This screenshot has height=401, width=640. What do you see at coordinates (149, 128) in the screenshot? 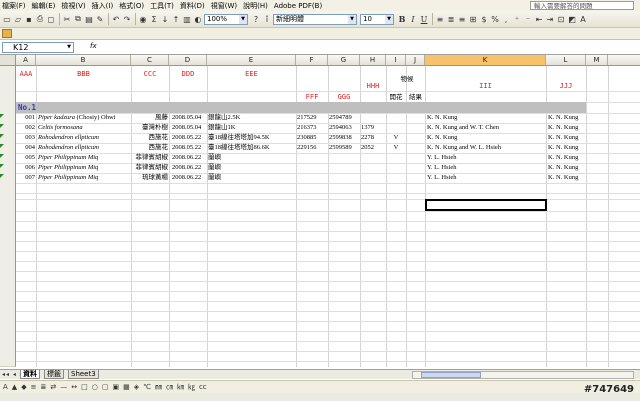
I see `cell-c: 臺灣朴樹` at bounding box center [149, 128].